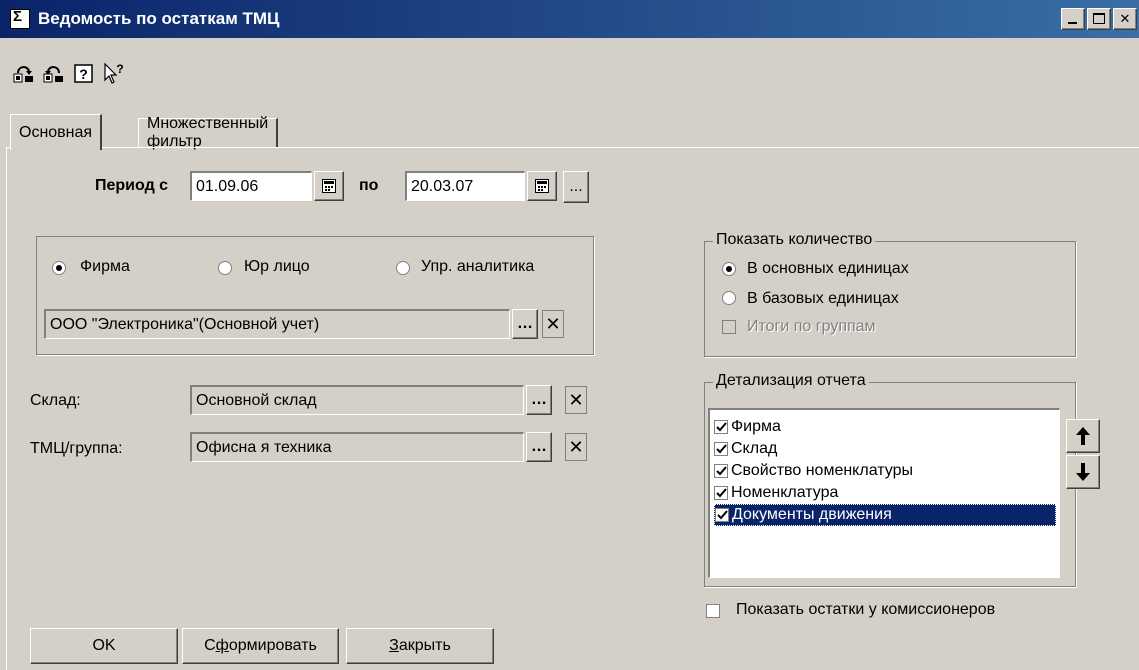  What do you see at coordinates (357, 400) in the screenshot?
I see `warehouse-field: Основной склад` at bounding box center [357, 400].